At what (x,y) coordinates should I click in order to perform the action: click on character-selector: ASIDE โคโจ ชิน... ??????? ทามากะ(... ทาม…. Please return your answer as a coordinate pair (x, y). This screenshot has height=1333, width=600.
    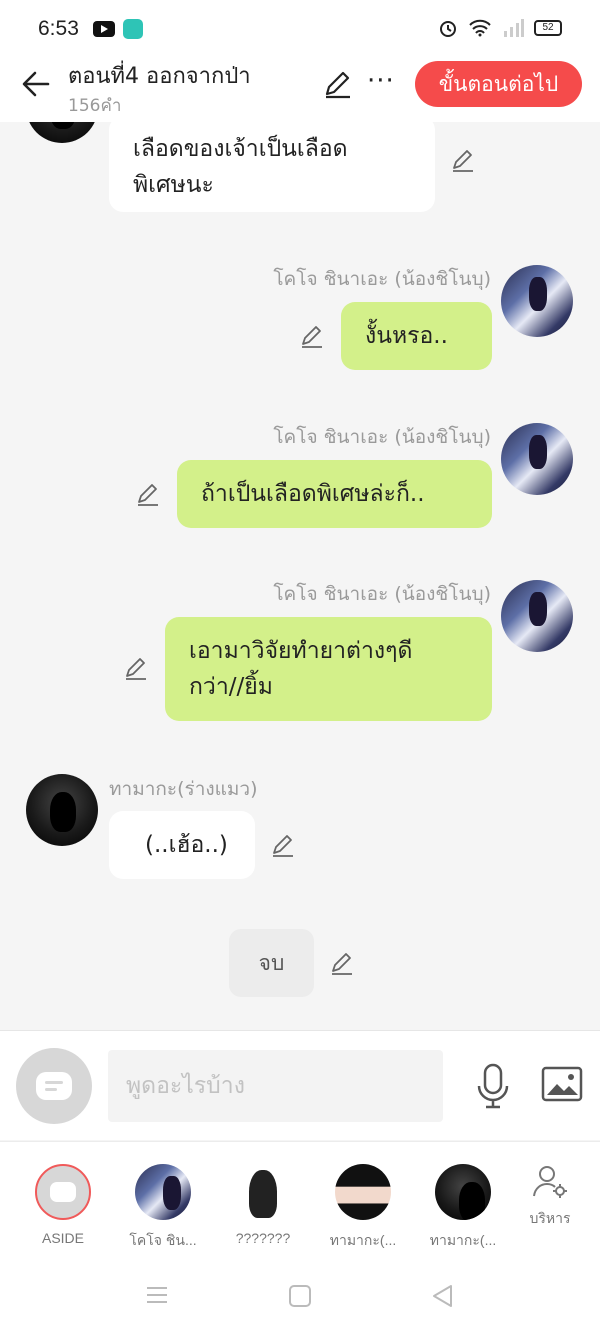
    Looking at the image, I should click on (300, 1198).